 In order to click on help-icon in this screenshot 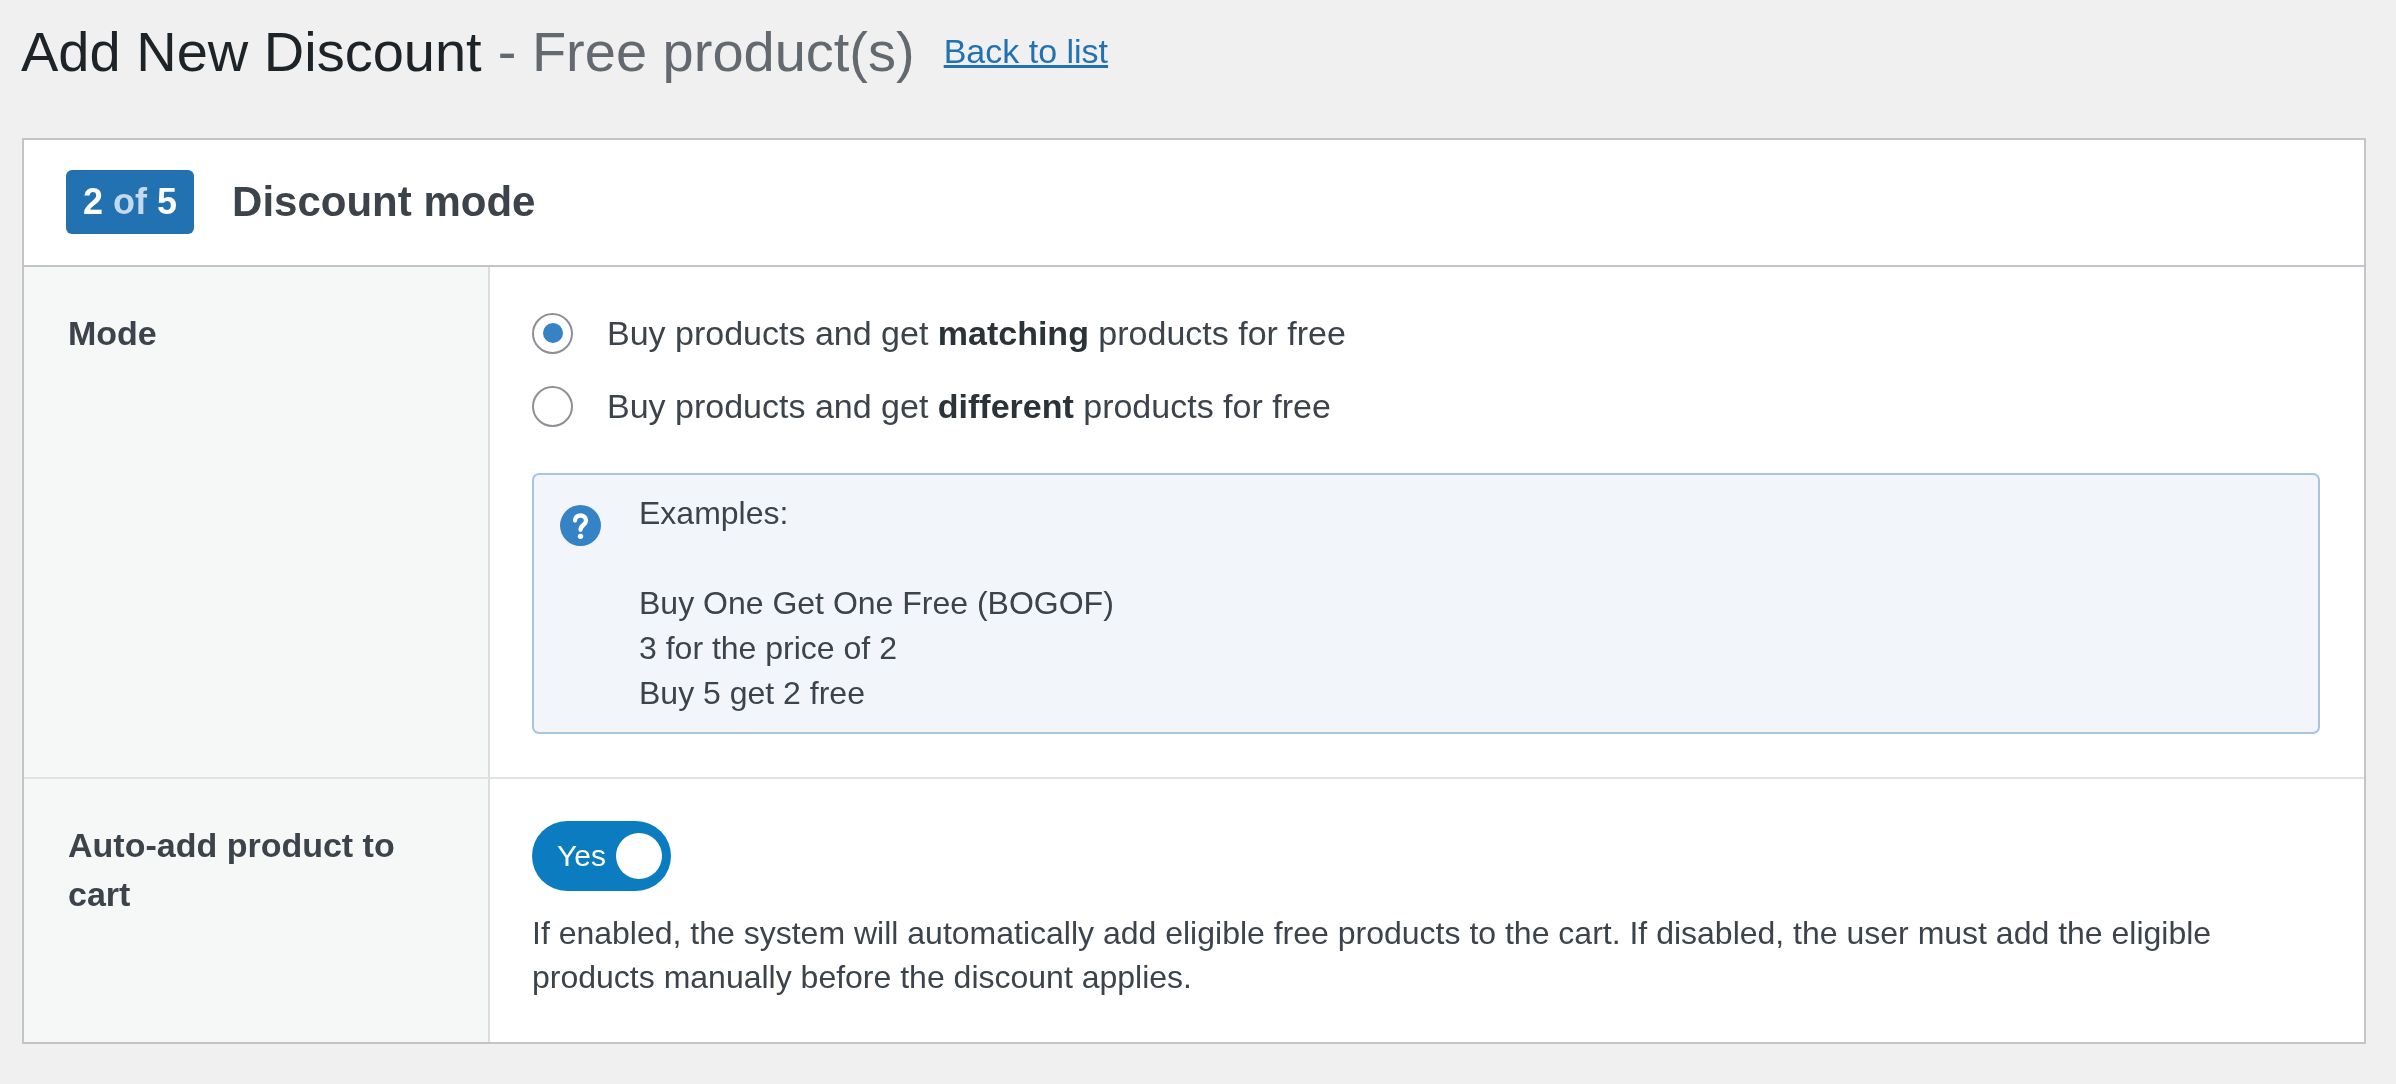, I will do `click(580, 525)`.